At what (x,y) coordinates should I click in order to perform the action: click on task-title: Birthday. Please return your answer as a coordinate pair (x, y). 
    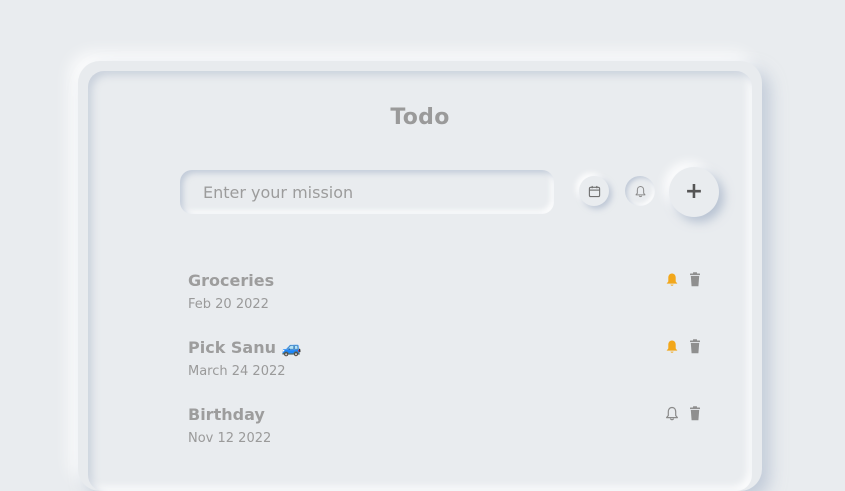
    Looking at the image, I should click on (226, 414).